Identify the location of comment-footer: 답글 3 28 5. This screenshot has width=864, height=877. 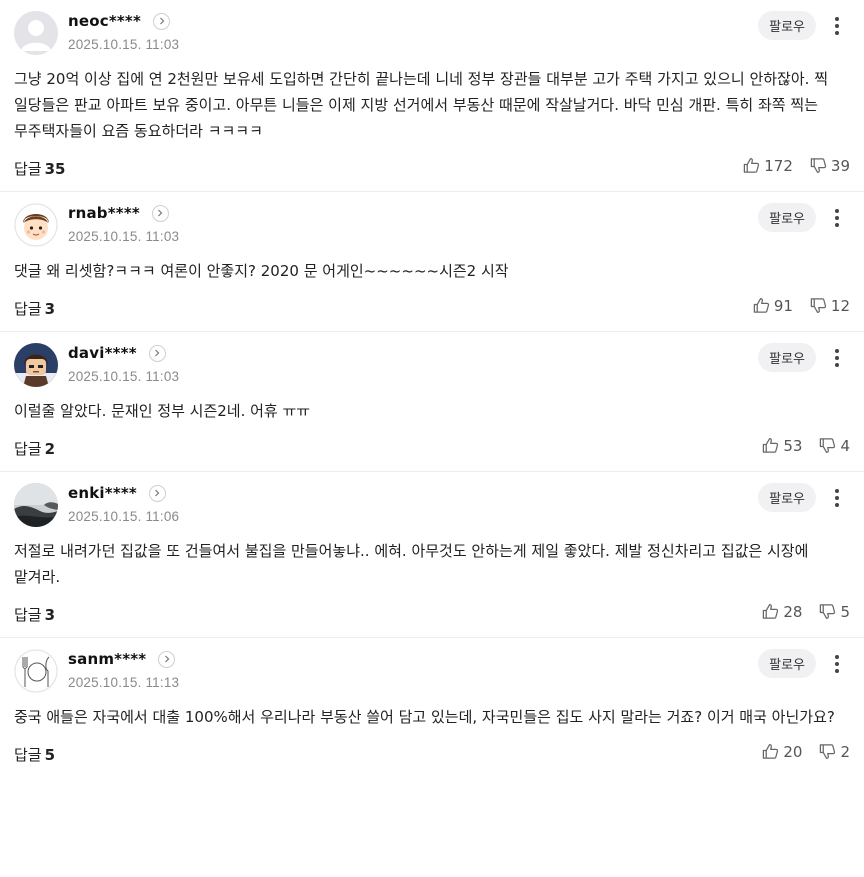
(432, 613).